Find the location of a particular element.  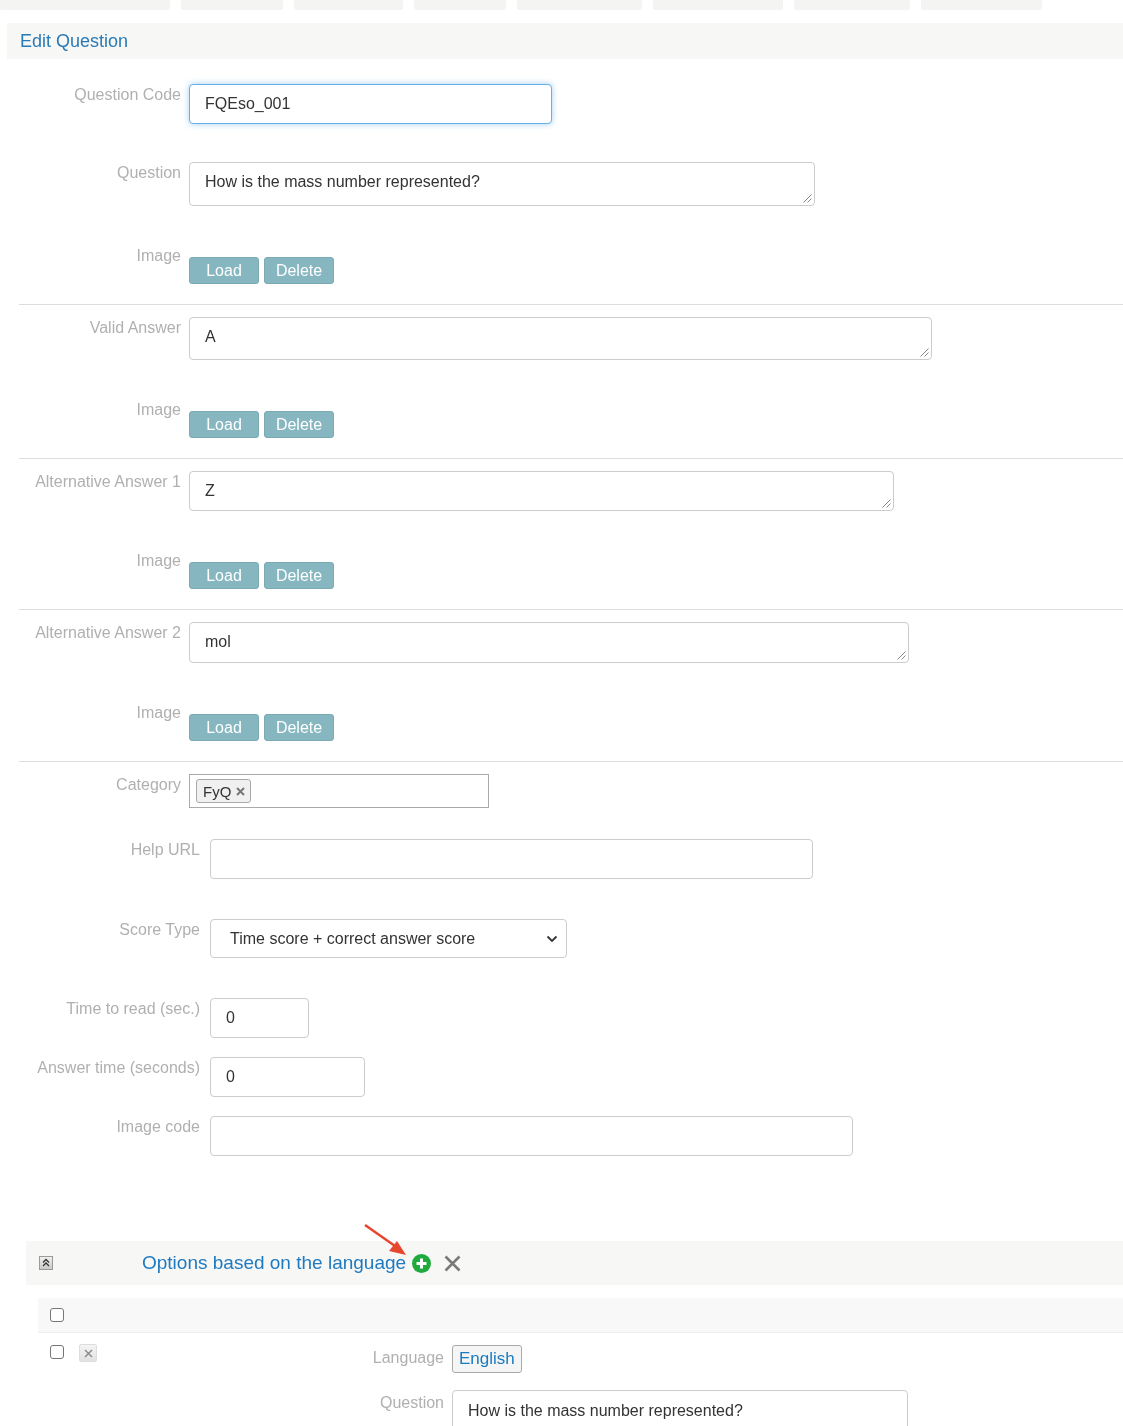

page-title: Edit Question is located at coordinates (74, 41).